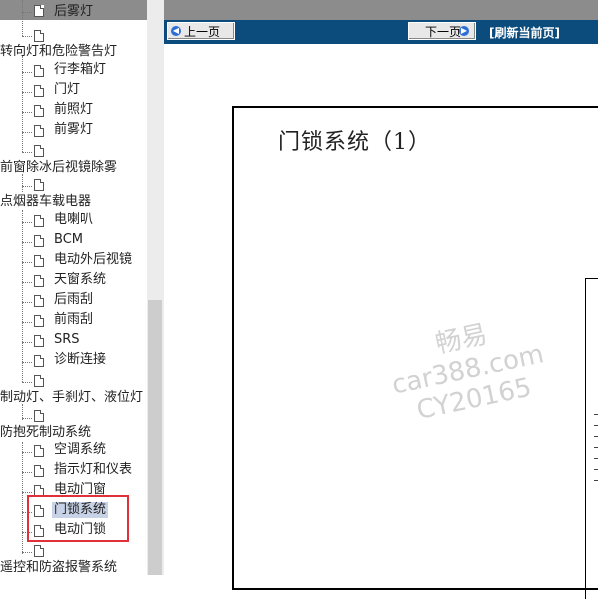 This screenshot has width=598, height=599. I want to click on tree-folder: 转向灯和危险警告灯, so click(58, 52).